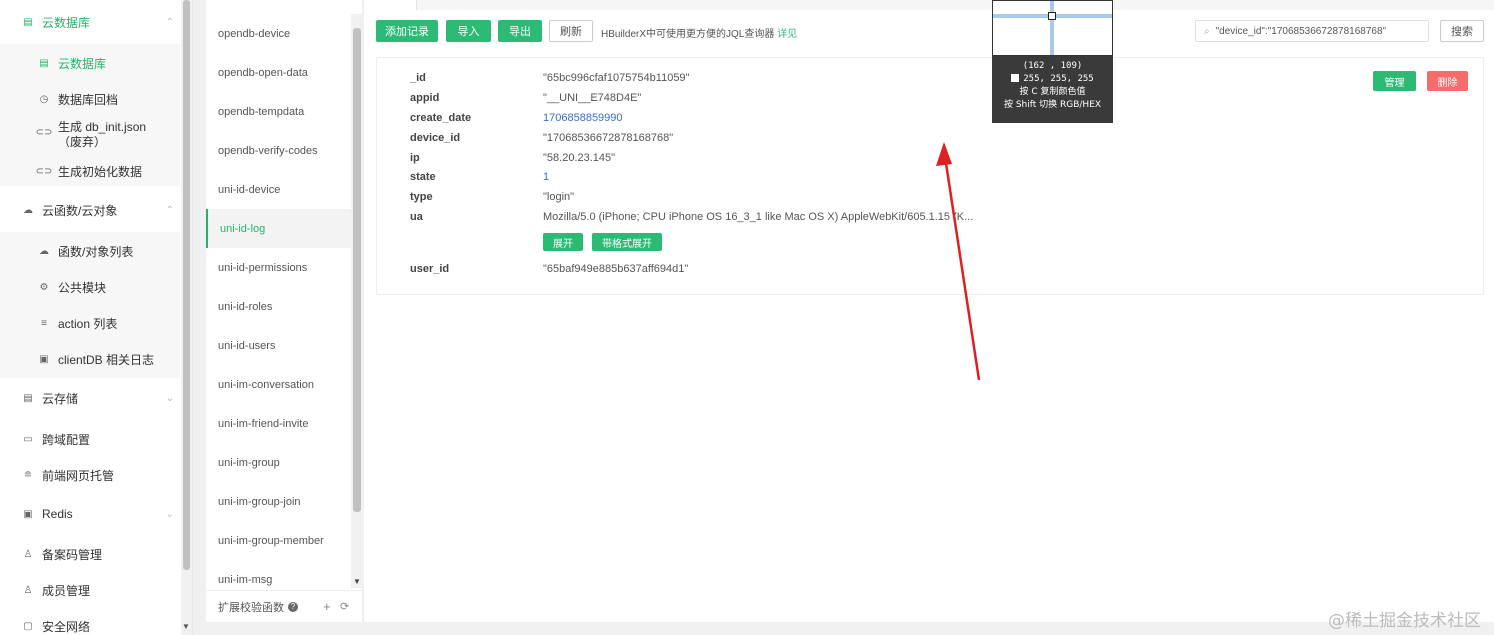 The image size is (1494, 635). Describe the element at coordinates (278, 189) in the screenshot. I see `collection-item: uni-id-device` at that location.